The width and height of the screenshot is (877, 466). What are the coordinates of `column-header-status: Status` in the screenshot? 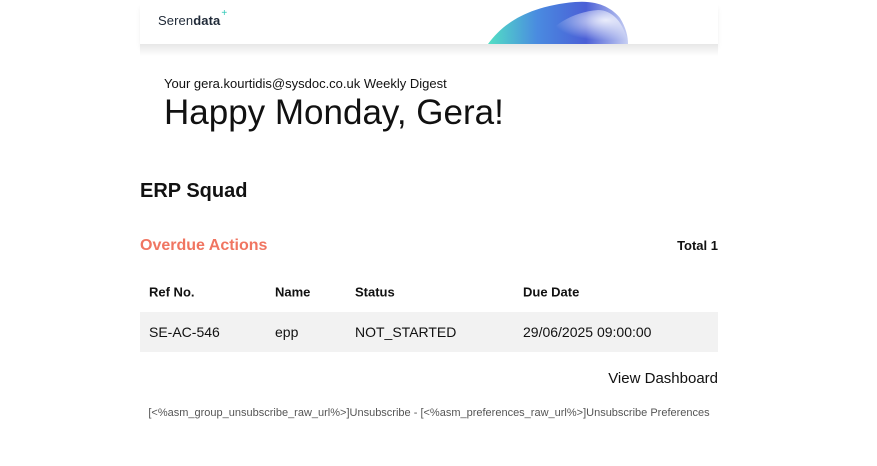 It's located at (375, 292).